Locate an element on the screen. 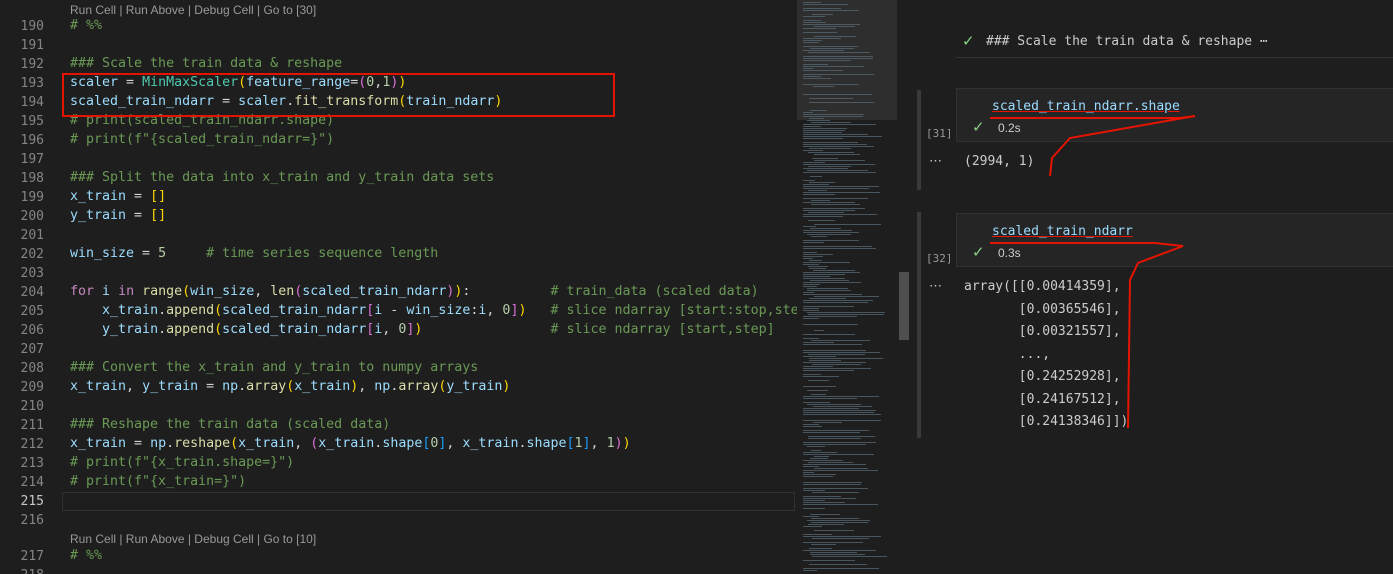 The height and width of the screenshot is (574, 1393). code-line-190: # %% is located at coordinates (86, 25).